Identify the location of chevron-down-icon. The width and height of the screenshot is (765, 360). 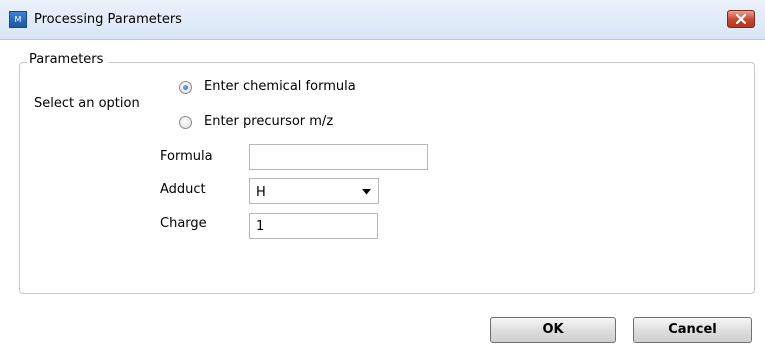
(366, 192).